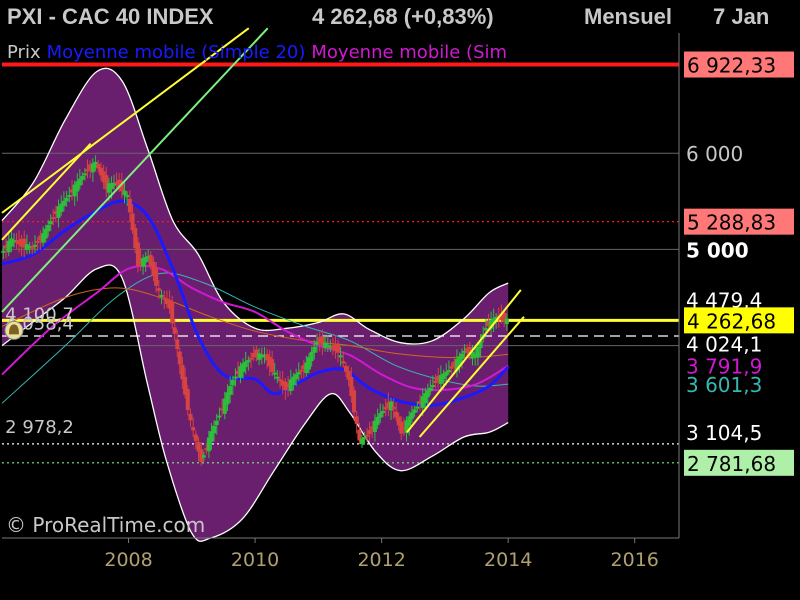 This screenshot has width=800, height=600. What do you see at coordinates (508, 560) in the screenshot?
I see `x-tick-label: 2014` at bounding box center [508, 560].